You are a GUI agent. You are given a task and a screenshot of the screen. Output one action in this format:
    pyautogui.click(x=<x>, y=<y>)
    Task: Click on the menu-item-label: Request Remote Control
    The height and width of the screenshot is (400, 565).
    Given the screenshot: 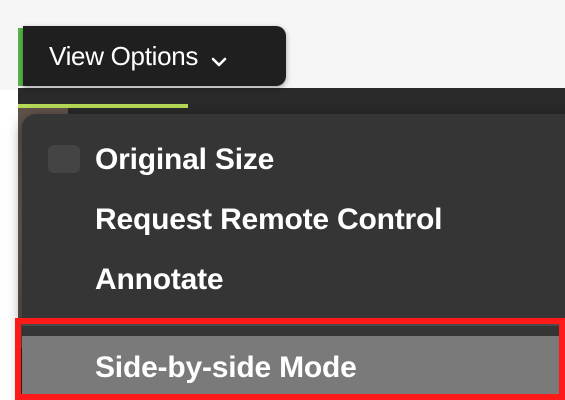 What is the action you would take?
    pyautogui.click(x=269, y=219)
    